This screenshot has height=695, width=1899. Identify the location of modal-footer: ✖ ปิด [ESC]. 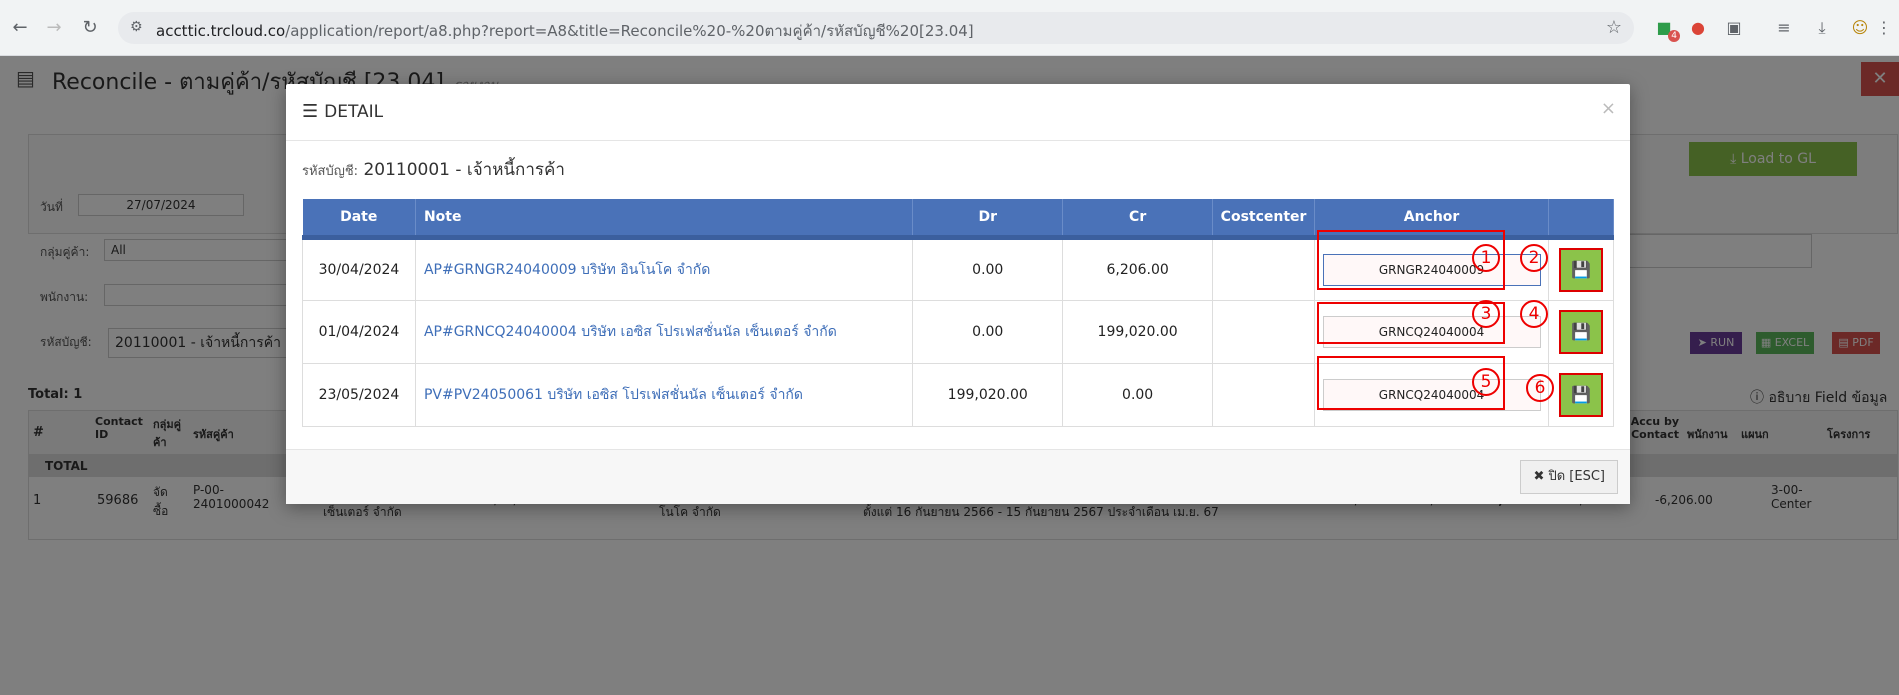
(958, 476).